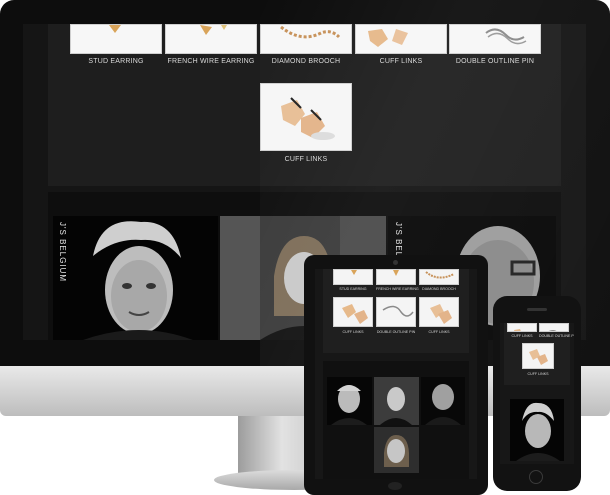 The image size is (610, 495). Describe the element at coordinates (495, 61) in the screenshot. I see `caption-double-outline-pin: DOUBLE OUTLINE PIN` at that location.